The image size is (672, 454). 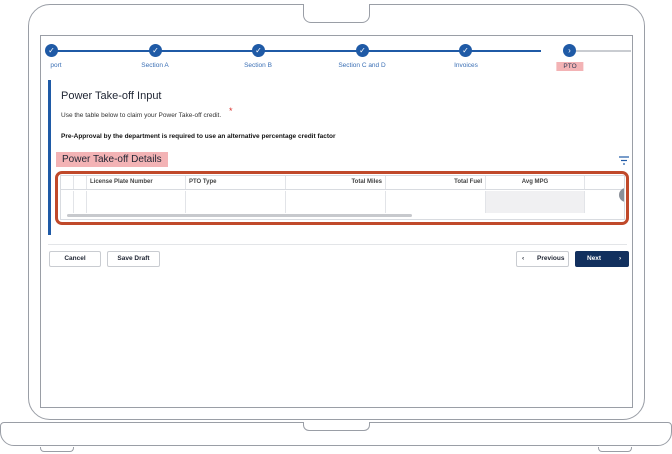 What do you see at coordinates (336, 426) in the screenshot?
I see `laptop-base-notch` at bounding box center [336, 426].